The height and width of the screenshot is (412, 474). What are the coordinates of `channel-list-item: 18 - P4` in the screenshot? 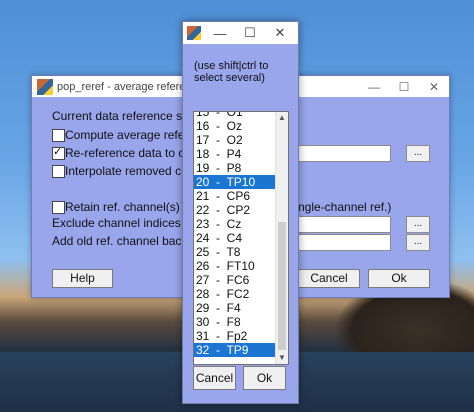 It's located at (234, 154).